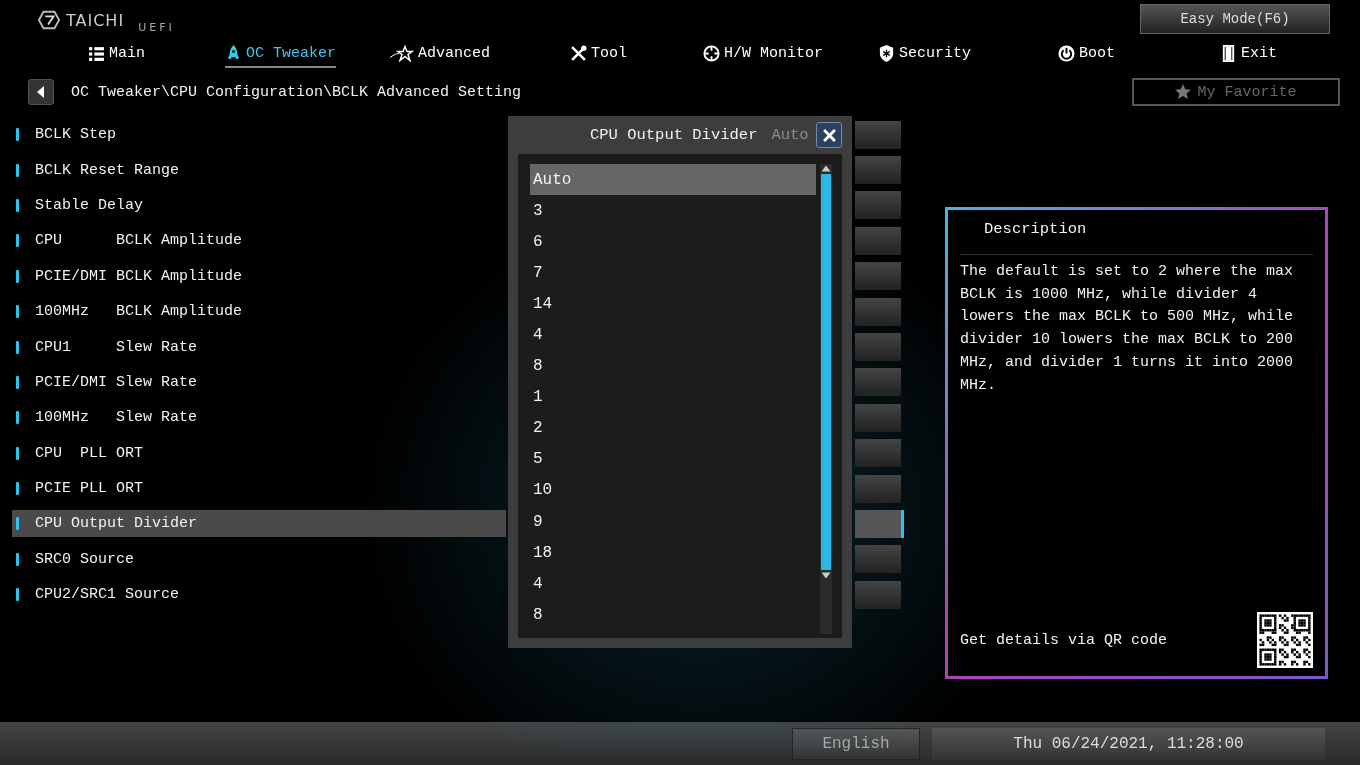 The width and height of the screenshot is (1360, 765). I want to click on language-button: English, so click(856, 743).